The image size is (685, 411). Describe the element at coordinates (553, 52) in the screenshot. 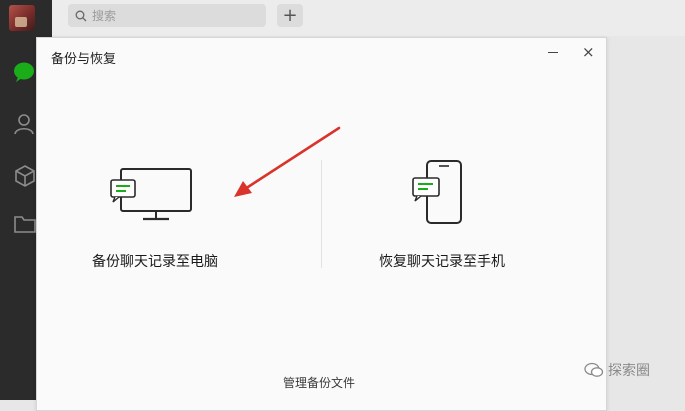

I see `minimize-button` at that location.